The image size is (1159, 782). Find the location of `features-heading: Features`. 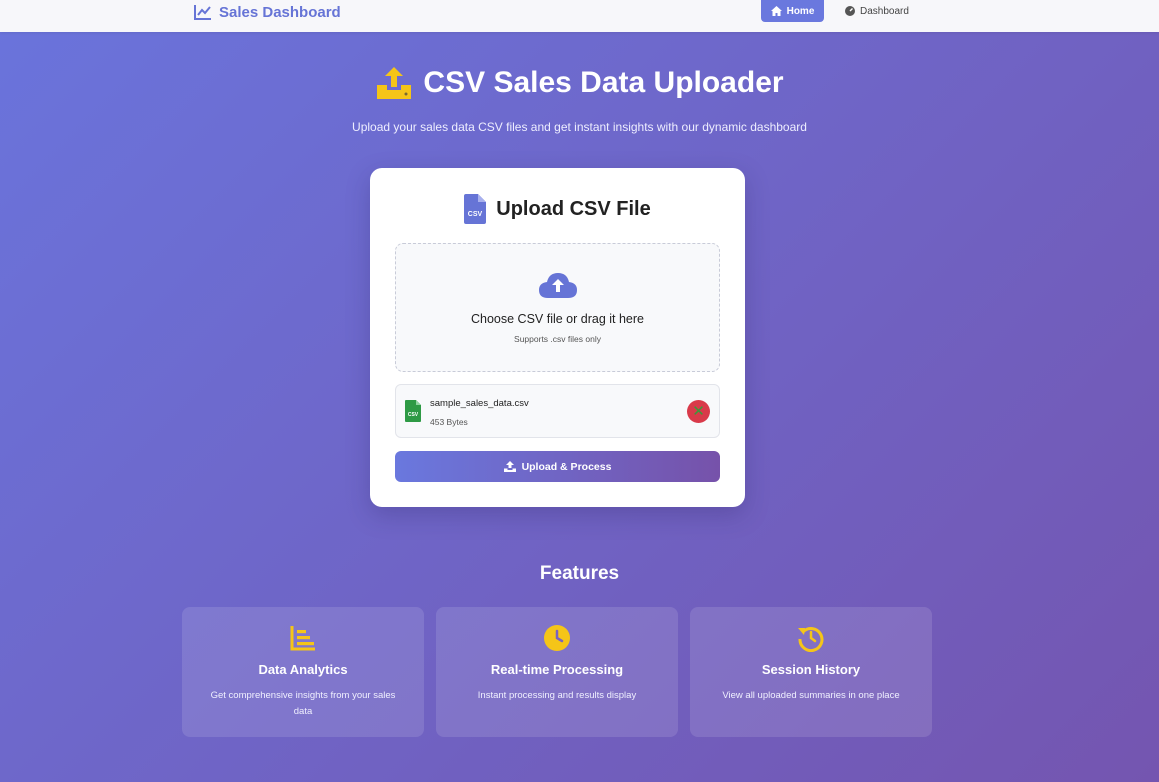

features-heading: Features is located at coordinates (579, 573).